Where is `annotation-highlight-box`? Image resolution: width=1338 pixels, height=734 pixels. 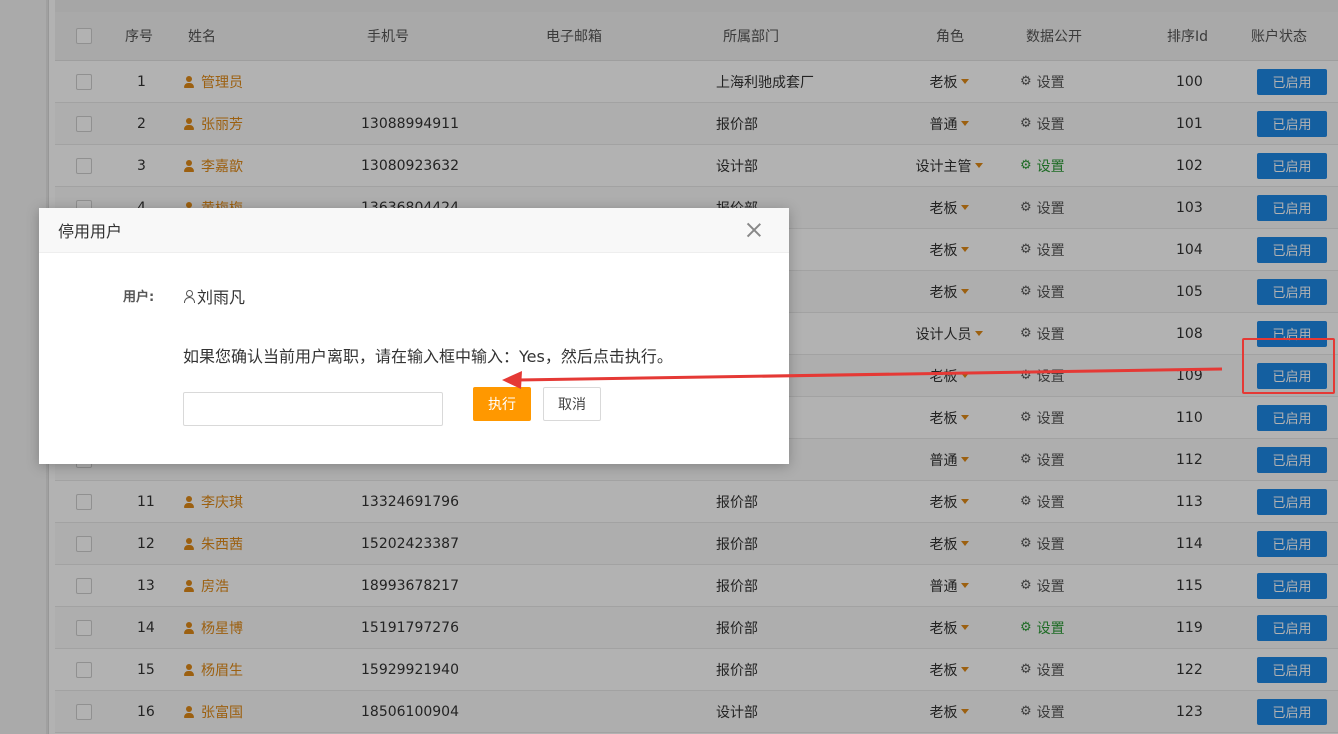 annotation-highlight-box is located at coordinates (1288, 366).